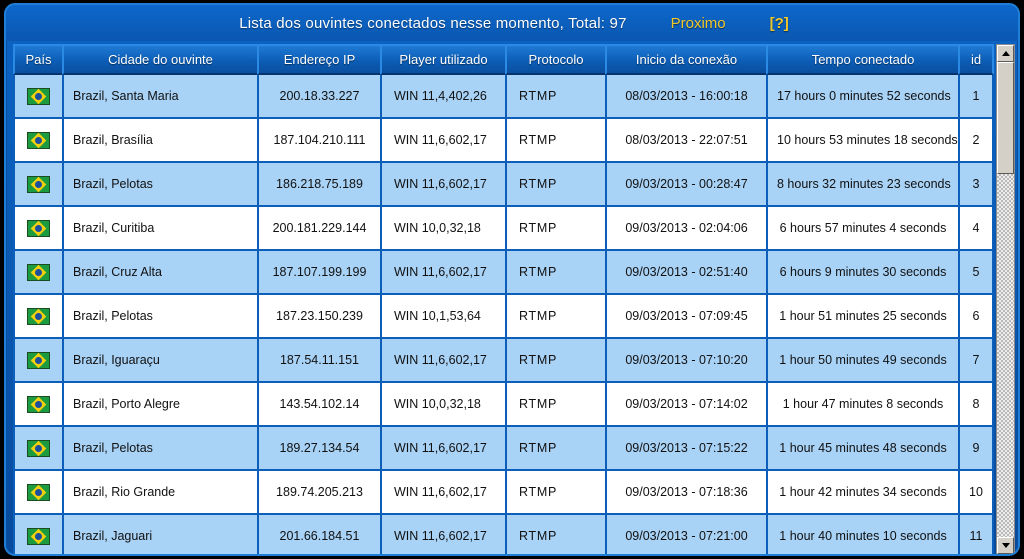 Image resolution: width=1024 pixels, height=559 pixels. Describe the element at coordinates (862, 534) in the screenshot. I see `cell-duration: 1 hour 40 minutes 10 seconds` at that location.